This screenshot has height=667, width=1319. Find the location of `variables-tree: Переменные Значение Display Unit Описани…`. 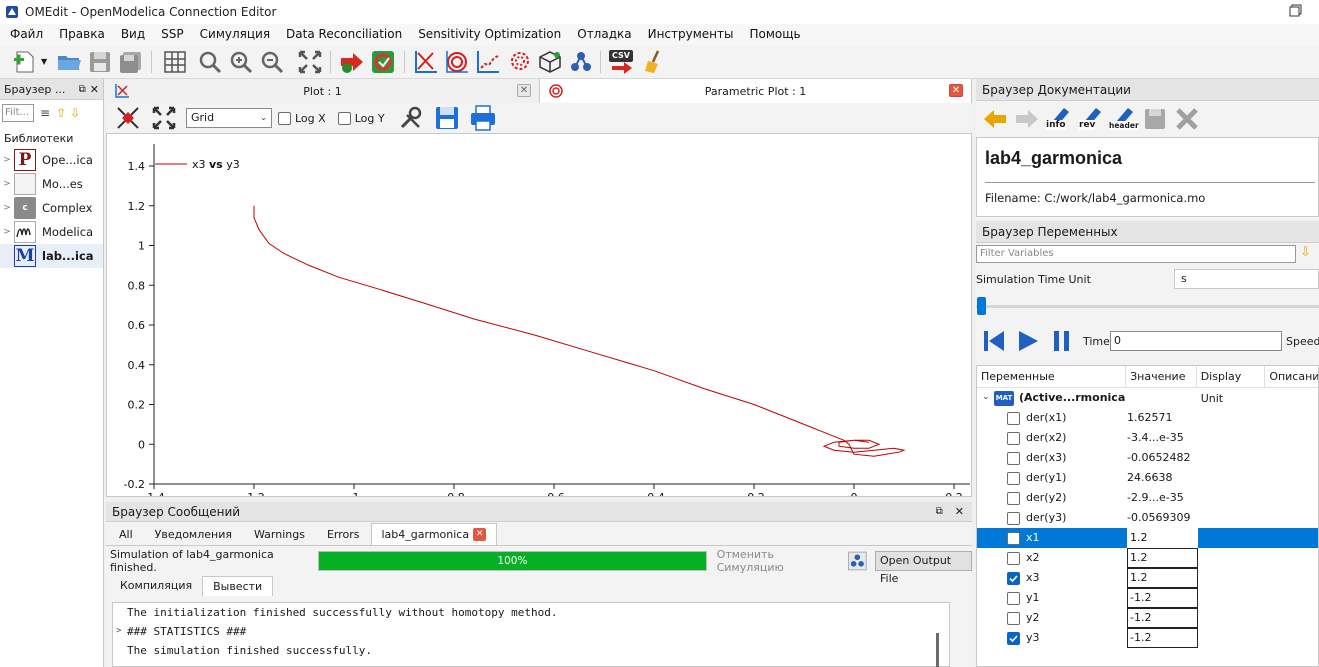

variables-tree: Переменные Значение Display Unit Описани… is located at coordinates (1147, 516).